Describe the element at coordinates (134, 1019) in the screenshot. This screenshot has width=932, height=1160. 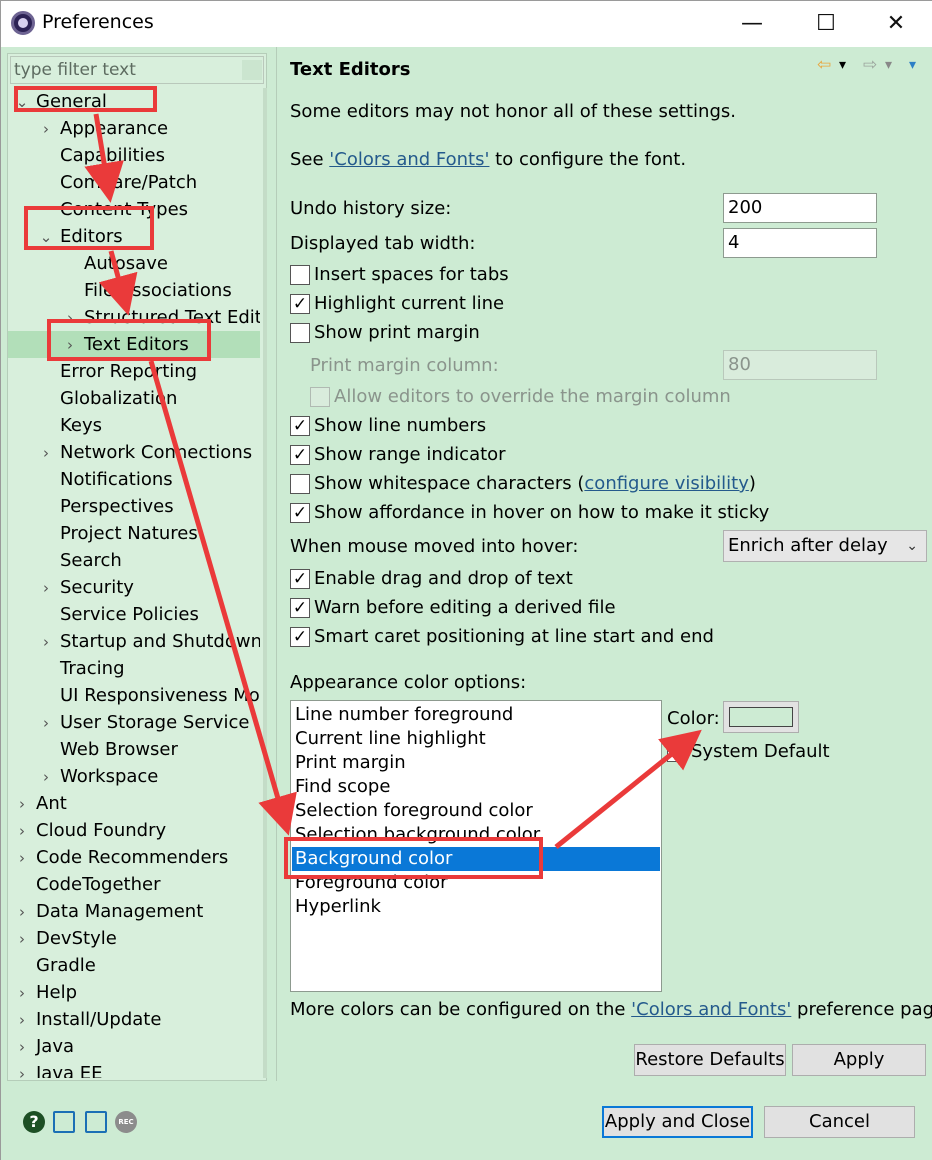
I see `tree-item: › Install/Update` at that location.